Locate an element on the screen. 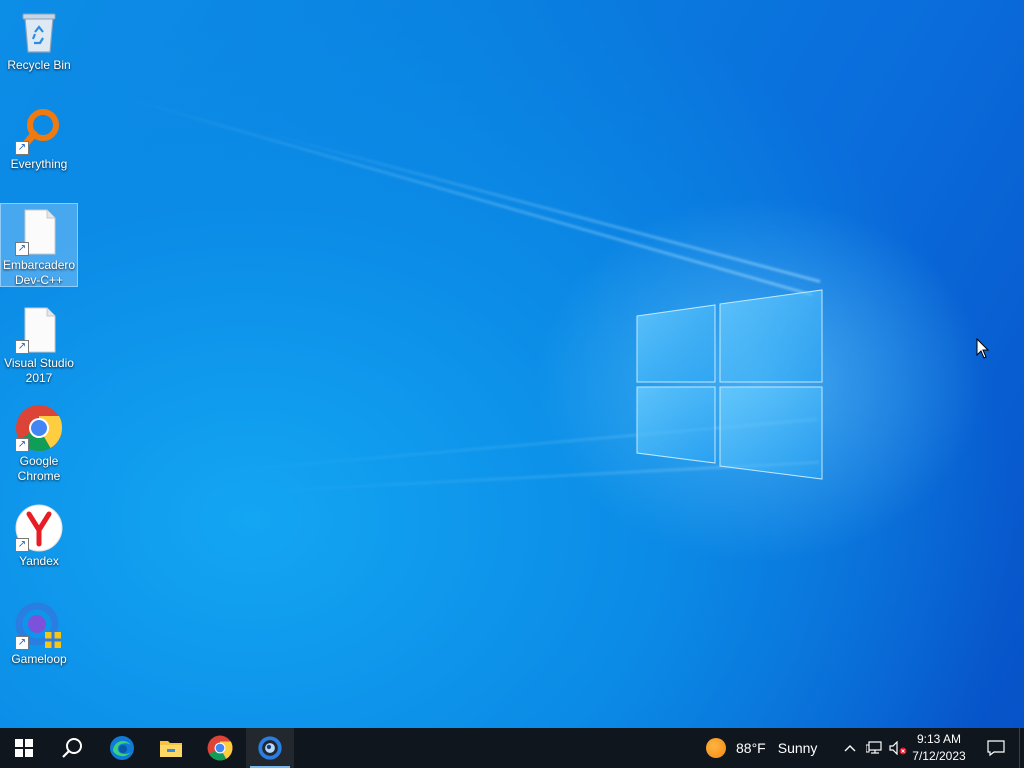 This screenshot has width=1024, height=768. clock-date: 7/12/2023 is located at coordinates (939, 756).